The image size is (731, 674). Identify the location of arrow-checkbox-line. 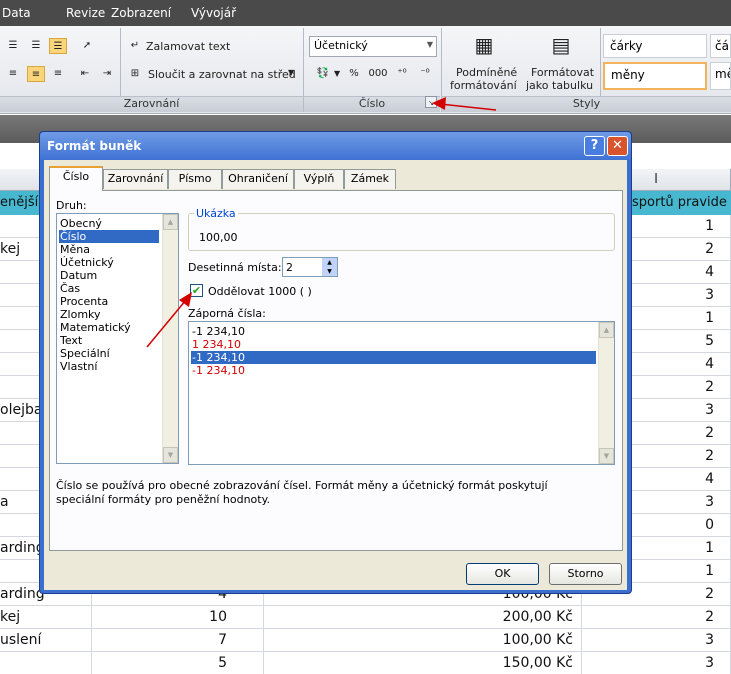
(166, 323).